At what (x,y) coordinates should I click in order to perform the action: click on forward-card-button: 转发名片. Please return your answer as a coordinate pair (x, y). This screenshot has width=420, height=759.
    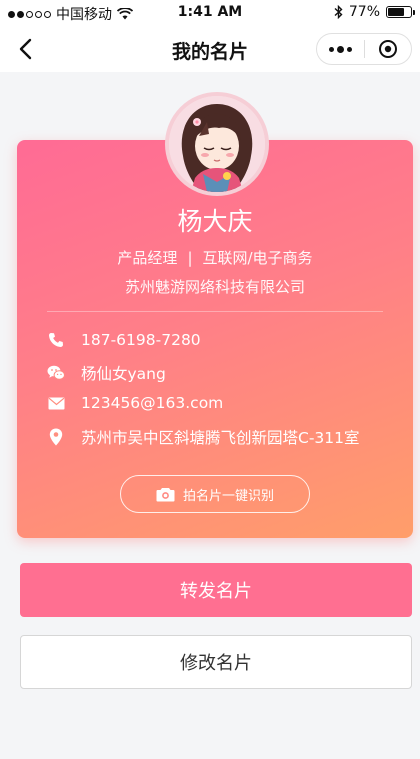
    Looking at the image, I should click on (216, 590).